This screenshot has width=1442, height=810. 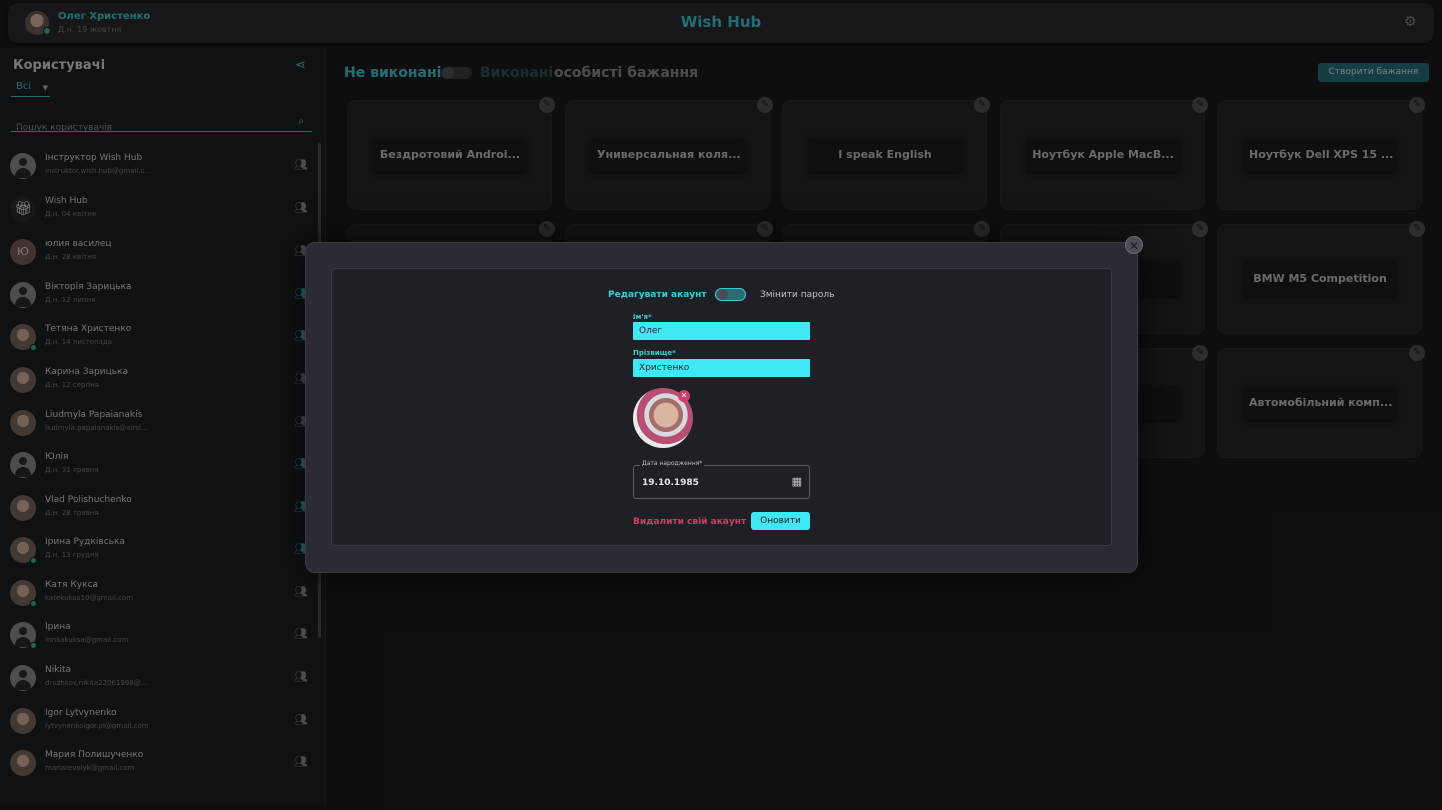 I want to click on update-button: Оновити, so click(x=780, y=521).